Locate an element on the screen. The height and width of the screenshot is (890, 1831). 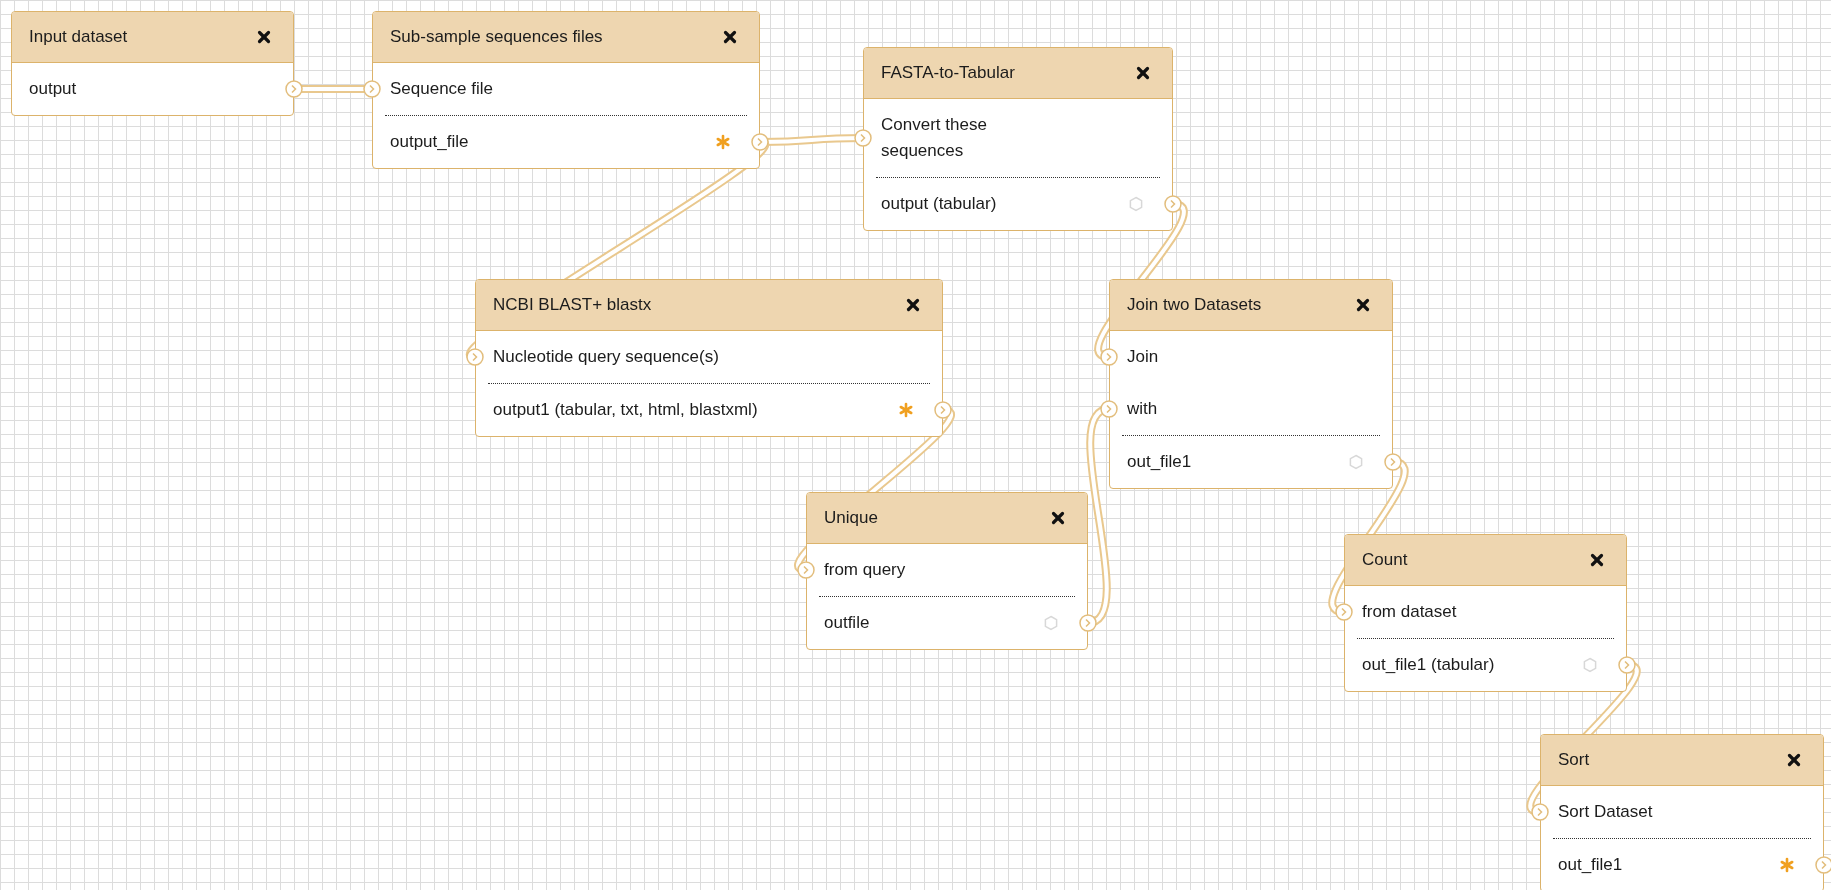
input-label: Join is located at coordinates (1143, 357).